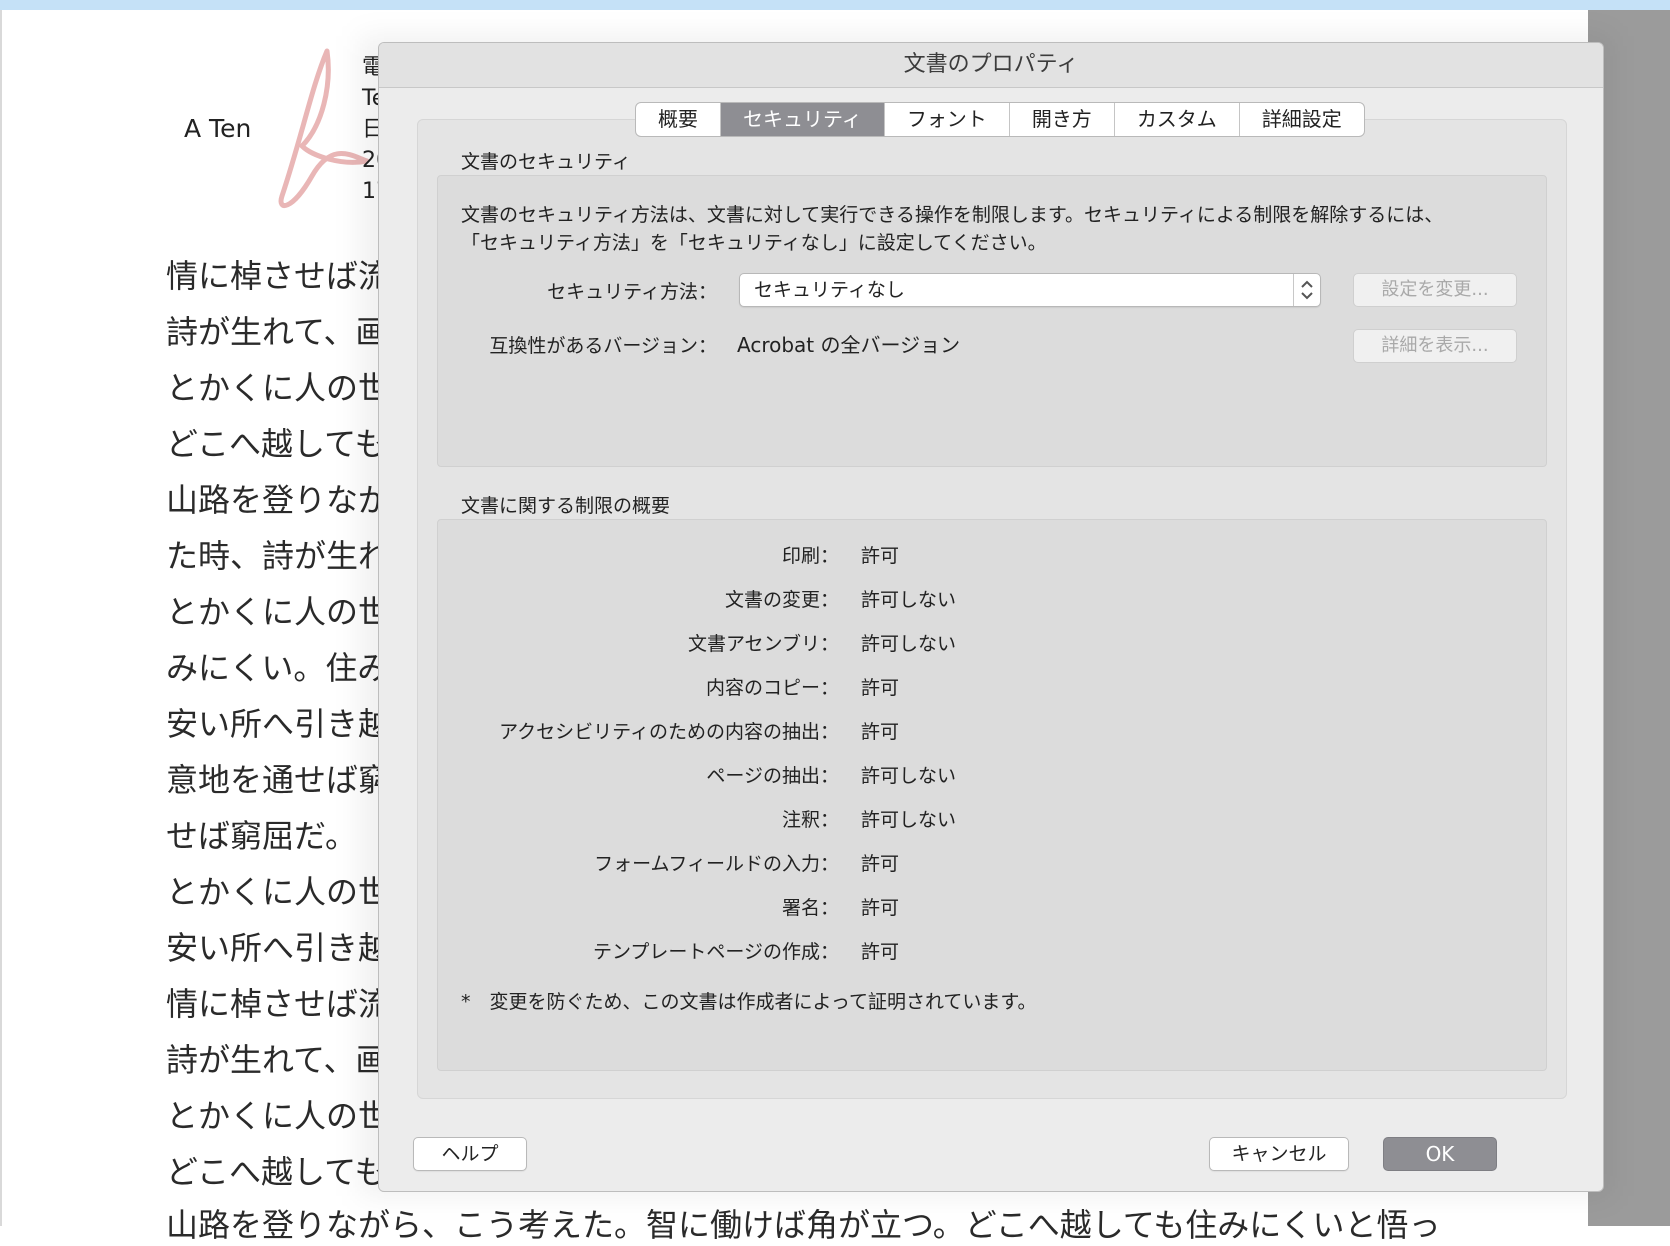 The height and width of the screenshot is (1246, 1670). I want to click on help-button: ヘルプ, so click(470, 1154).